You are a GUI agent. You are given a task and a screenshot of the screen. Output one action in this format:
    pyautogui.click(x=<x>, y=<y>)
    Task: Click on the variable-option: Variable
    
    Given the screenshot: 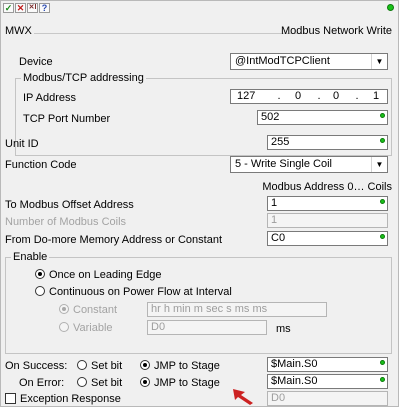 What is the action you would take?
    pyautogui.click(x=86, y=328)
    